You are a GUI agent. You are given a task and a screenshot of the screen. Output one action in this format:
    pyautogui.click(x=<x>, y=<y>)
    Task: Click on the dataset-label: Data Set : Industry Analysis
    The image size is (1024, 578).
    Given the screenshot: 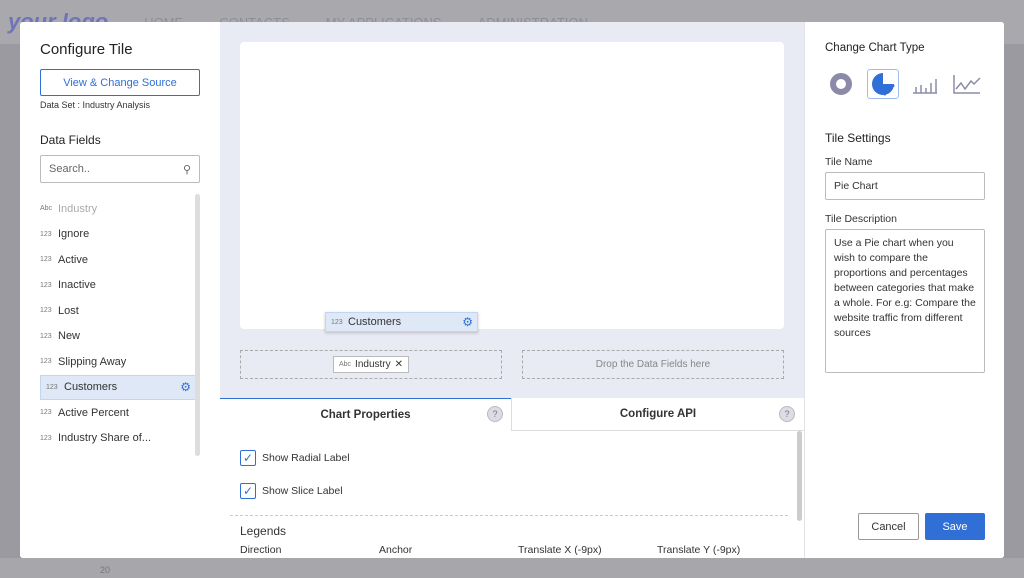 What is the action you would take?
    pyautogui.click(x=95, y=105)
    